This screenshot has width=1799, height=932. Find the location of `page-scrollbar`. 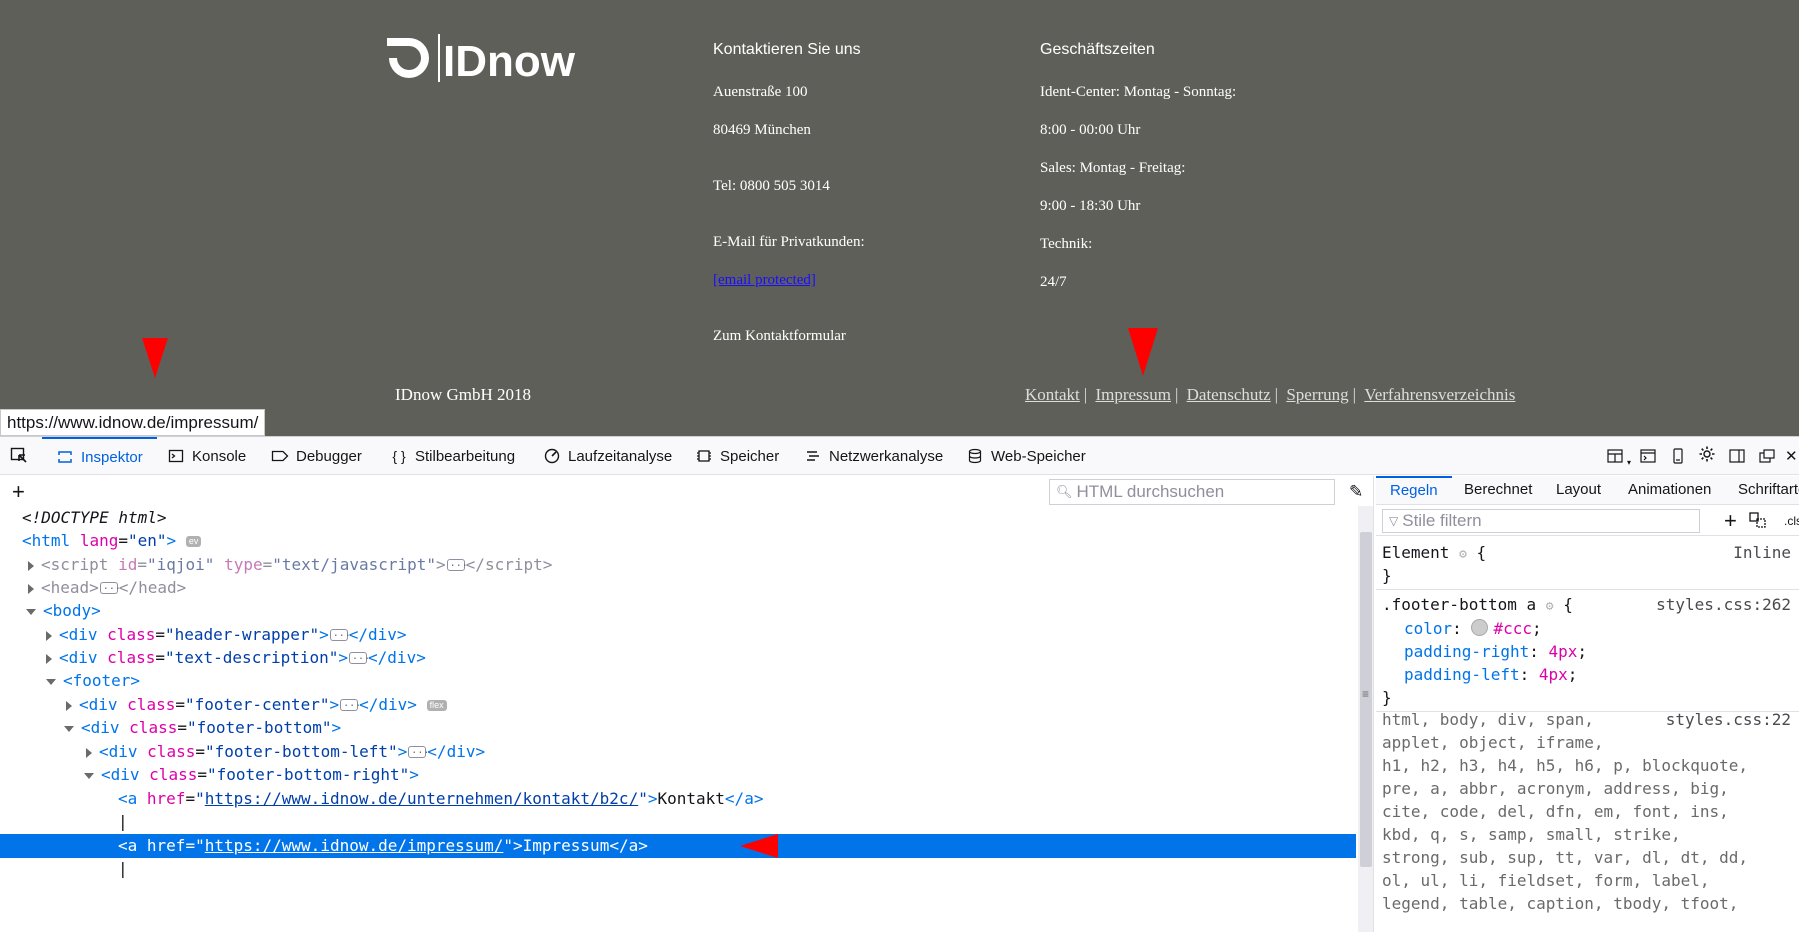

page-scrollbar is located at coordinates (1795, 218).